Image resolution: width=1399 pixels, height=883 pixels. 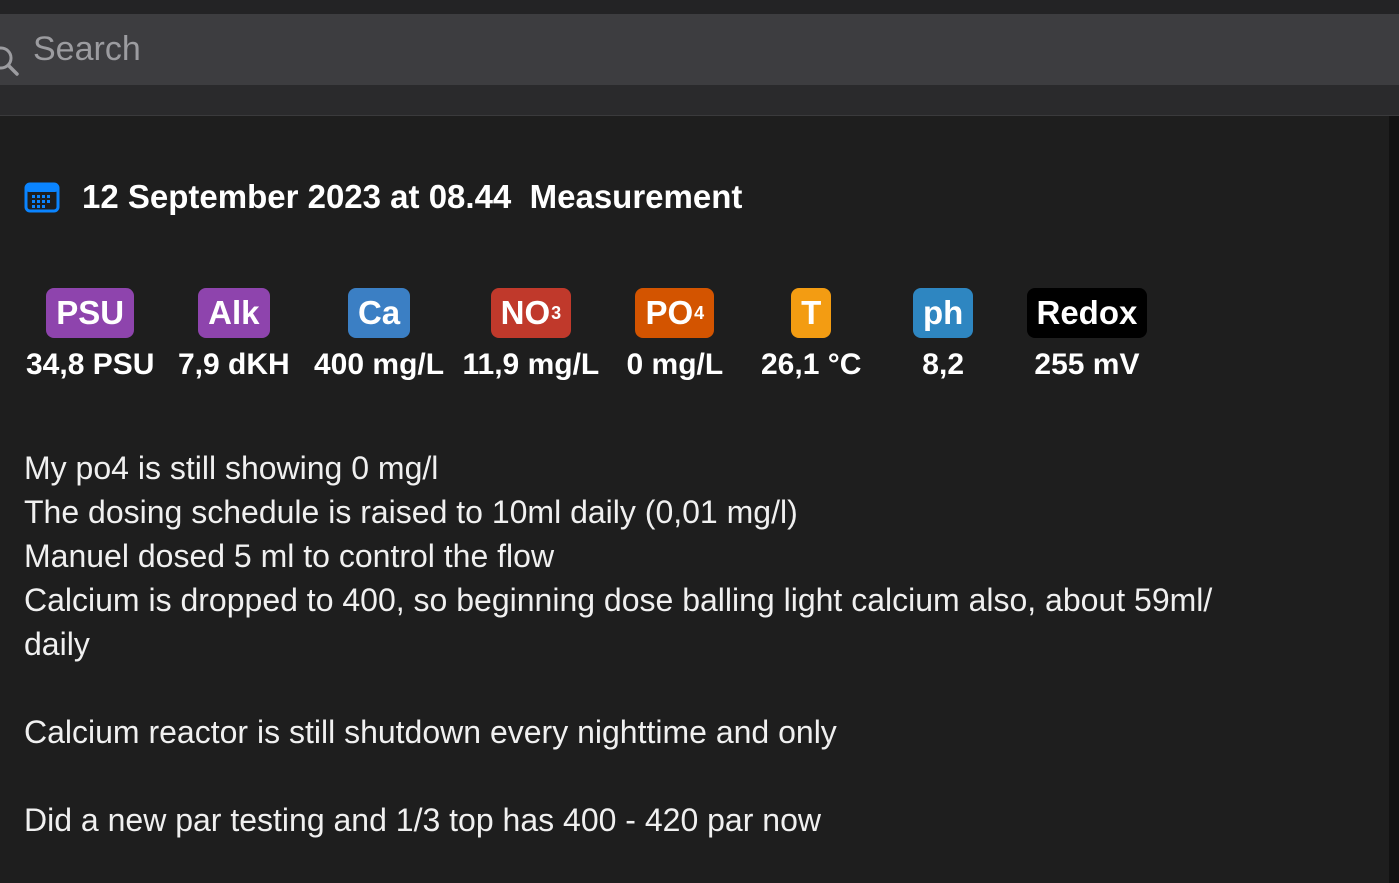 What do you see at coordinates (943, 313) in the screenshot?
I see `parameter-badge: ph` at bounding box center [943, 313].